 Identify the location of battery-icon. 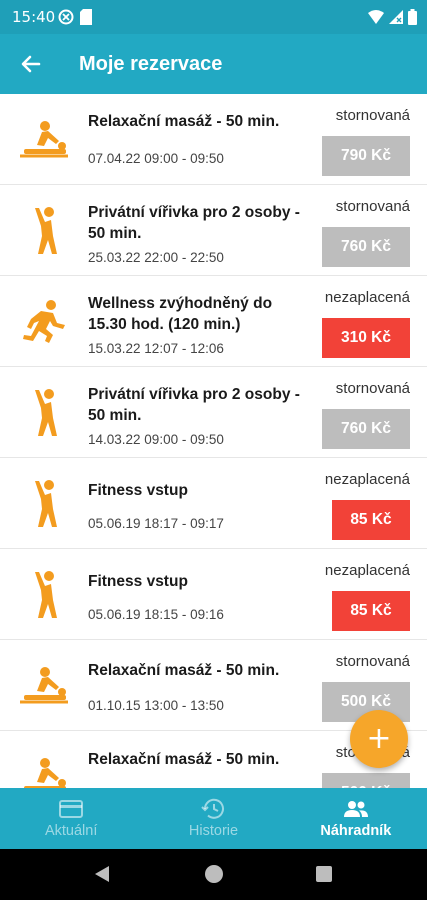
(412, 19).